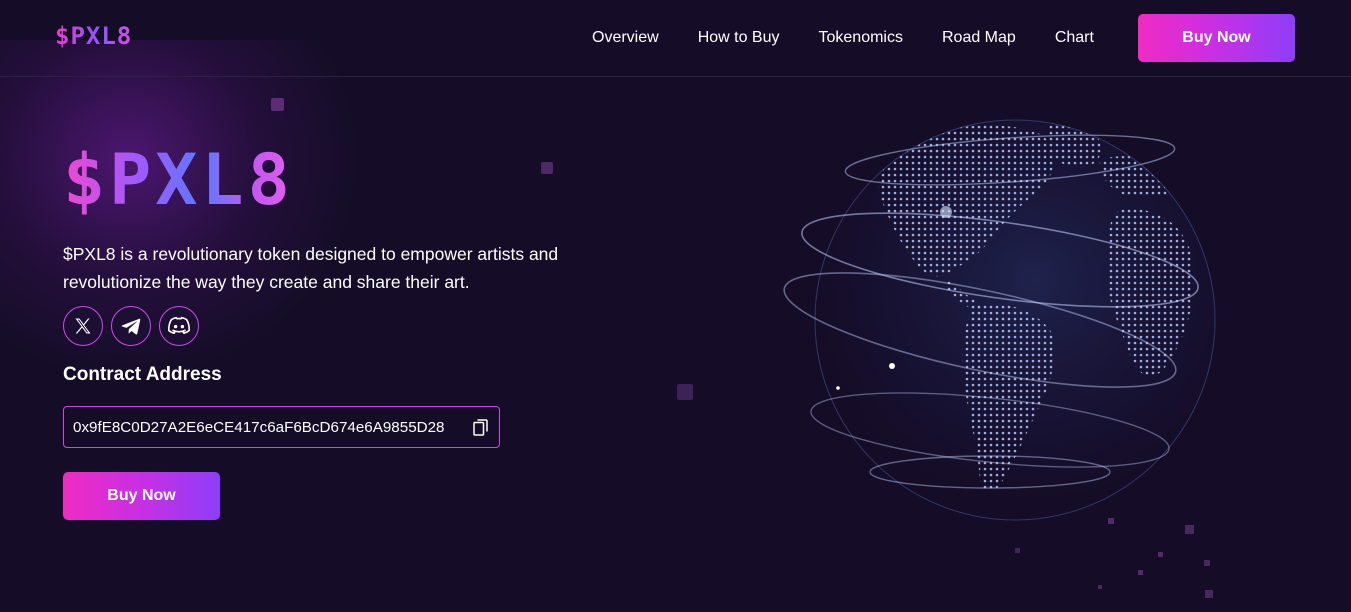  I want to click on nav-link-road-map: Road Map, so click(979, 38).